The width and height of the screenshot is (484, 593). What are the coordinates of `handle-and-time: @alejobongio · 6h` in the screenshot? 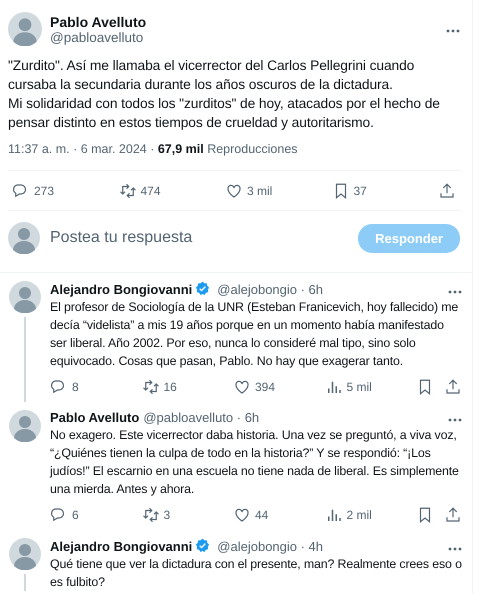 It's located at (270, 289).